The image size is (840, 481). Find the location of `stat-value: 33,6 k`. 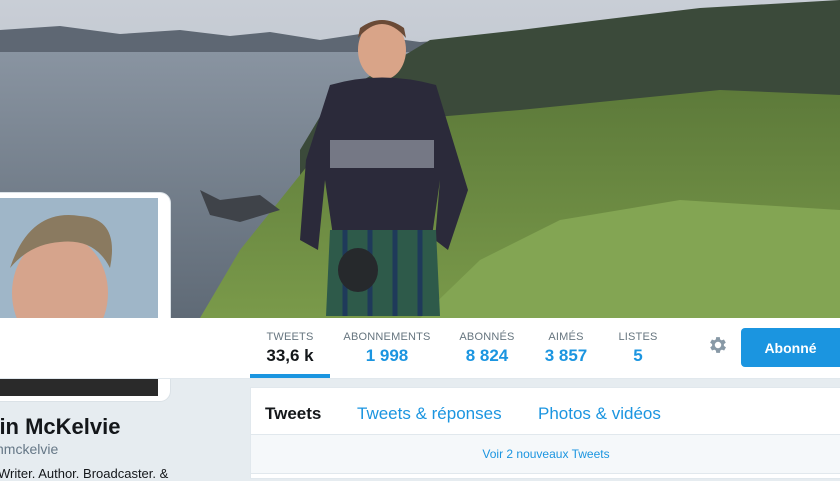

stat-value: 33,6 k is located at coordinates (290, 355).